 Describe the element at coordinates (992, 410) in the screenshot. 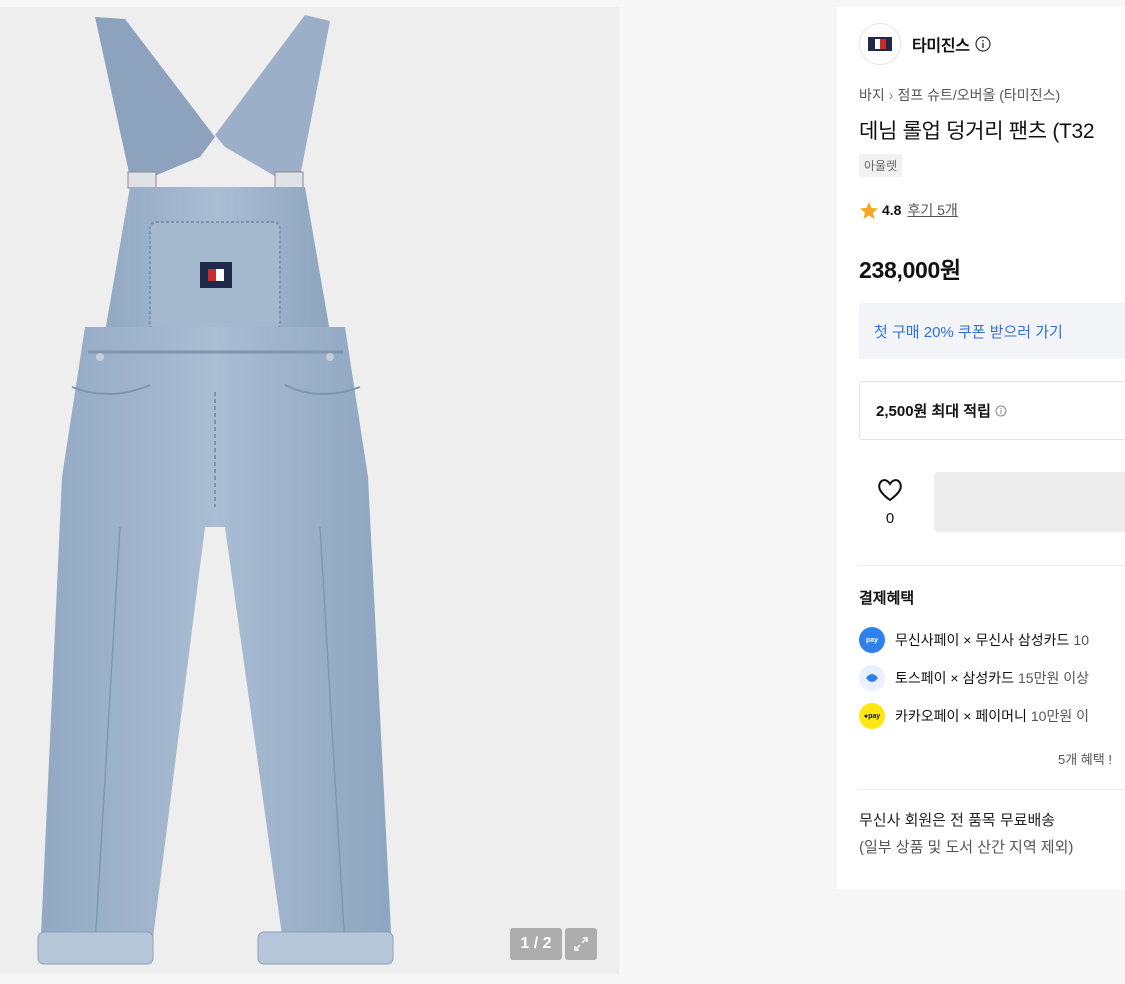

I see `points-box: 2,500원 최대 적립` at that location.